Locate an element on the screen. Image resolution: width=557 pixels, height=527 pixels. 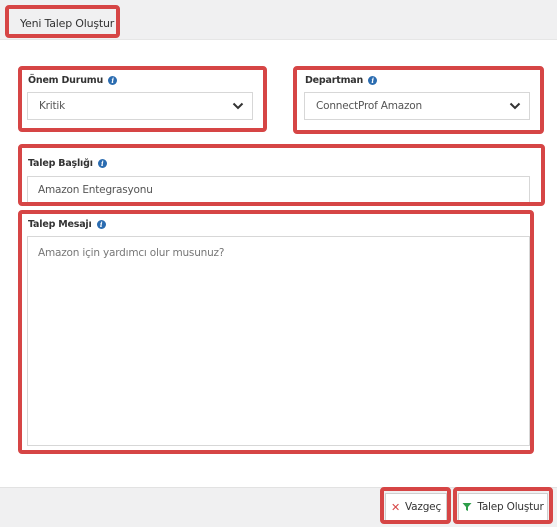
department-select: ConnectProf Amazon is located at coordinates (417, 106).